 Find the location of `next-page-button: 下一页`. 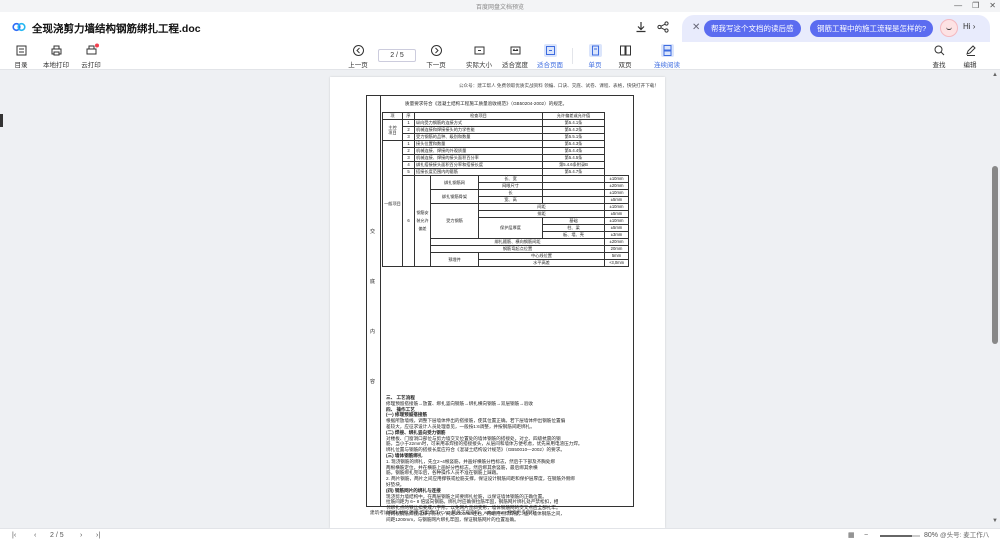

next-page-button: 下一页 is located at coordinates (436, 56).